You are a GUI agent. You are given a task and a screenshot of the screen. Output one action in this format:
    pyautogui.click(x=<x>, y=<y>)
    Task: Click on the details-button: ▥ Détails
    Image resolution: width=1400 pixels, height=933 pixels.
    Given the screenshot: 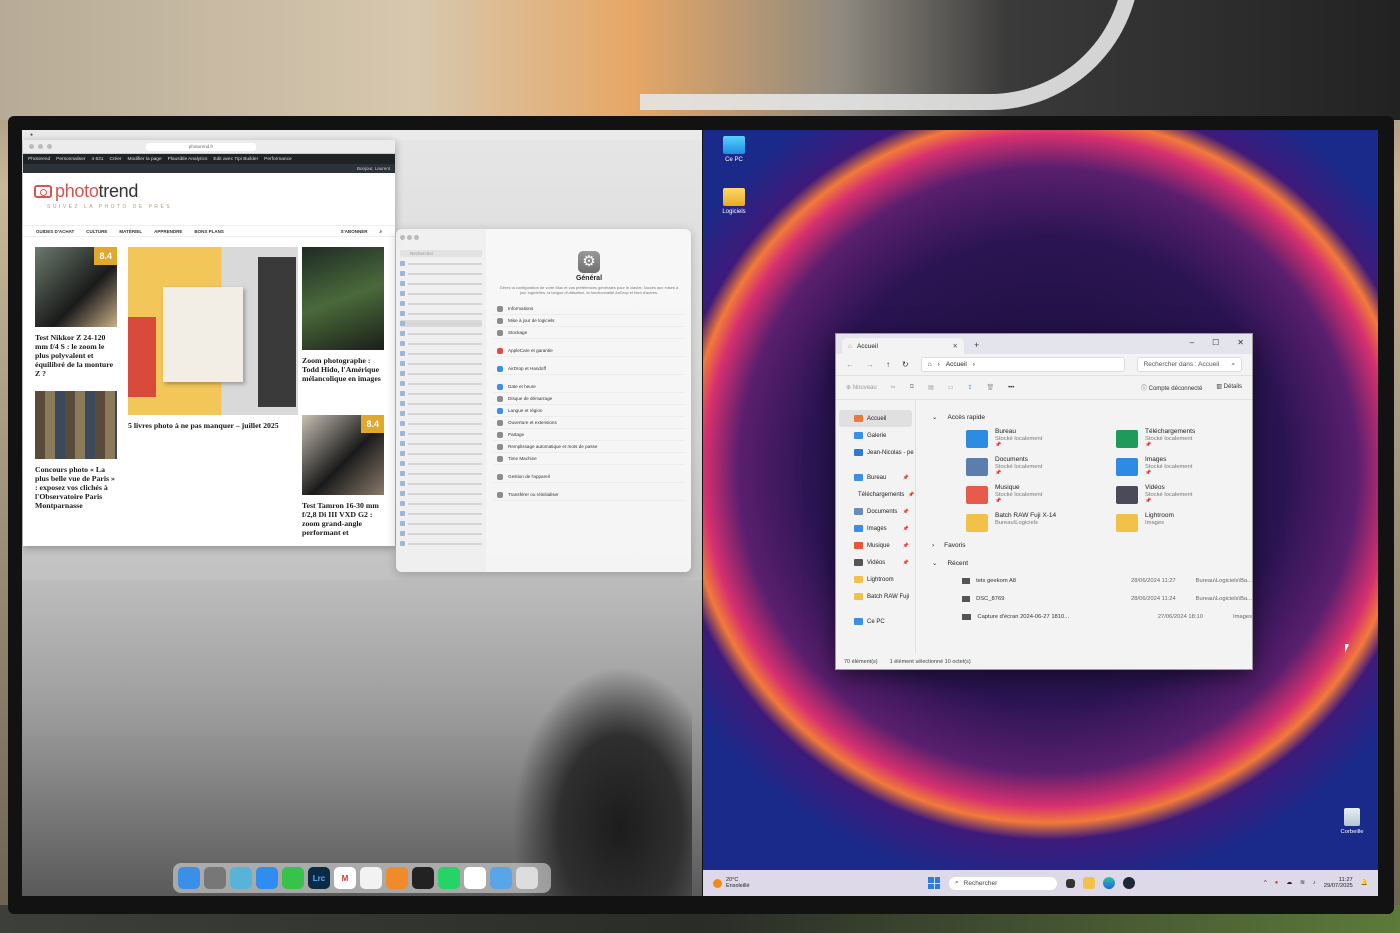 What is the action you would take?
    pyautogui.click(x=1229, y=387)
    